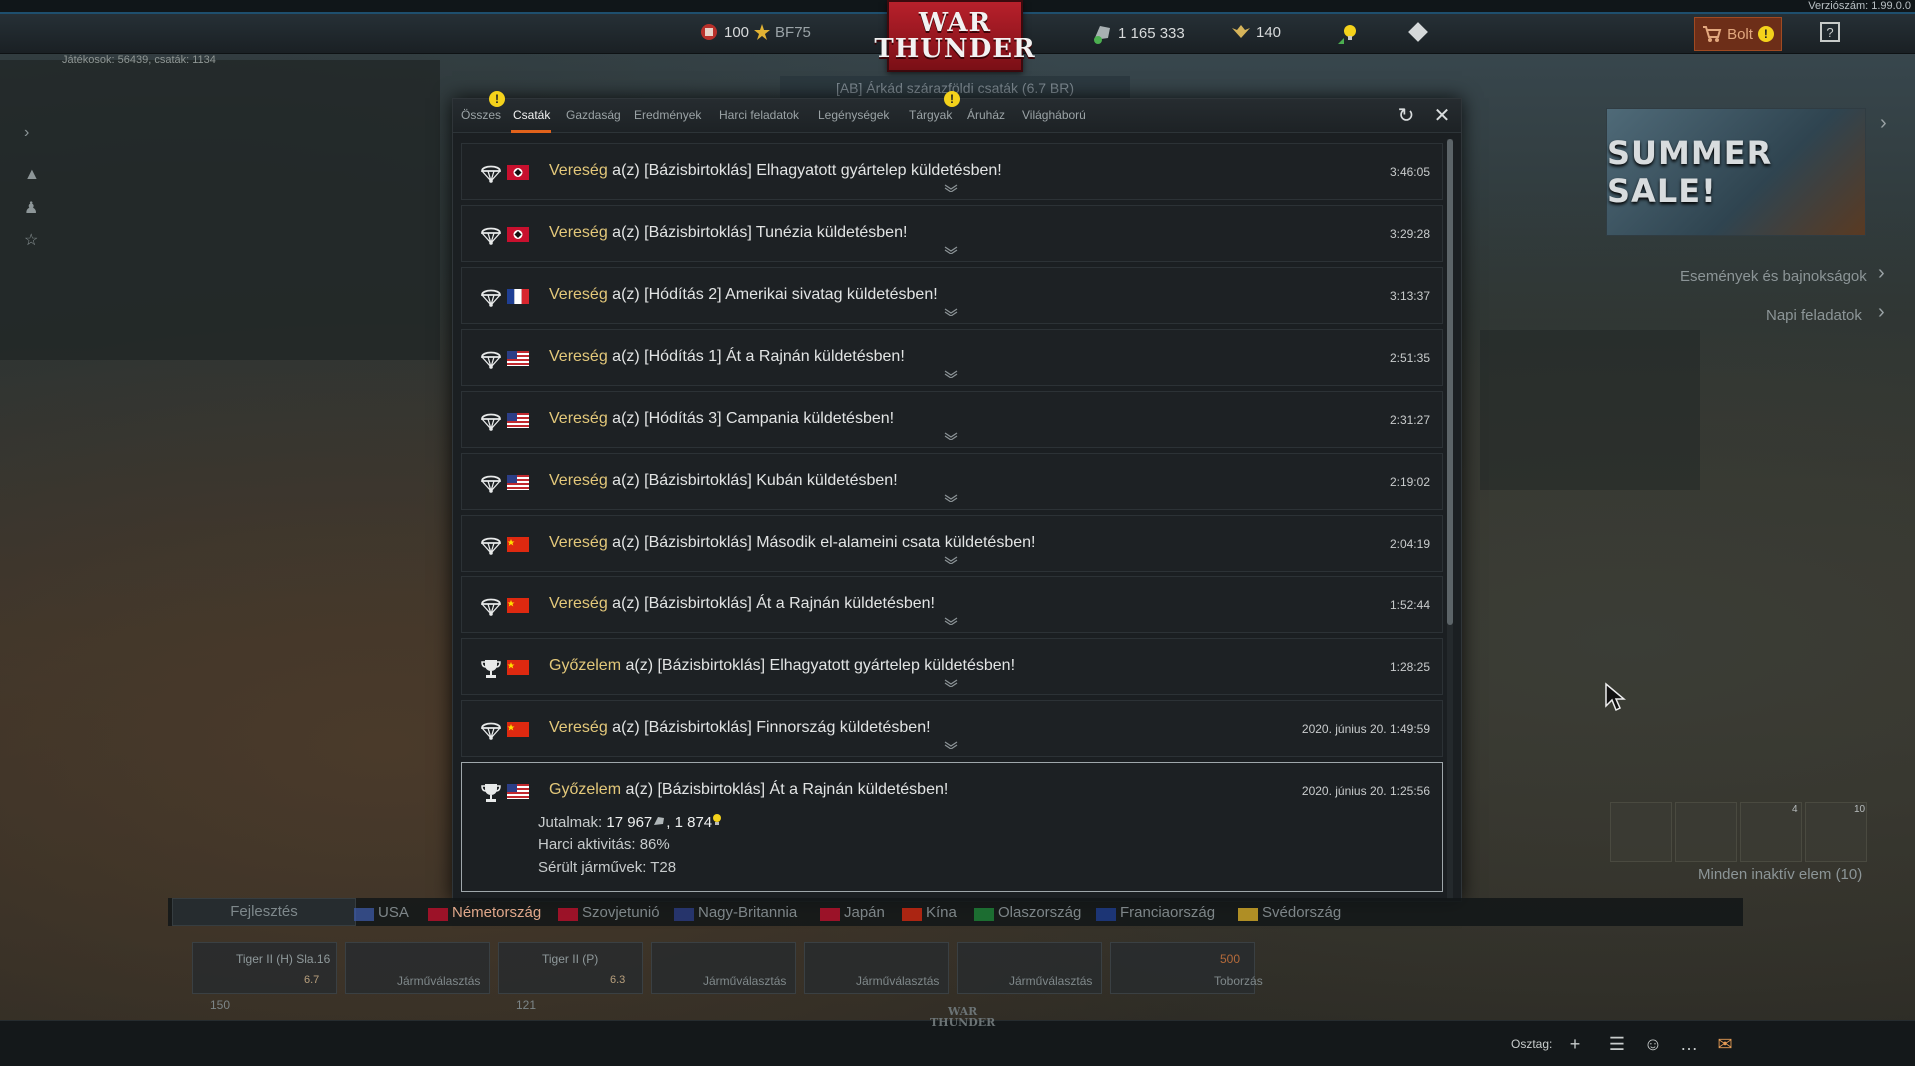  Describe the element at coordinates (1590, 410) in the screenshot. I see `background-vehicle` at that location.